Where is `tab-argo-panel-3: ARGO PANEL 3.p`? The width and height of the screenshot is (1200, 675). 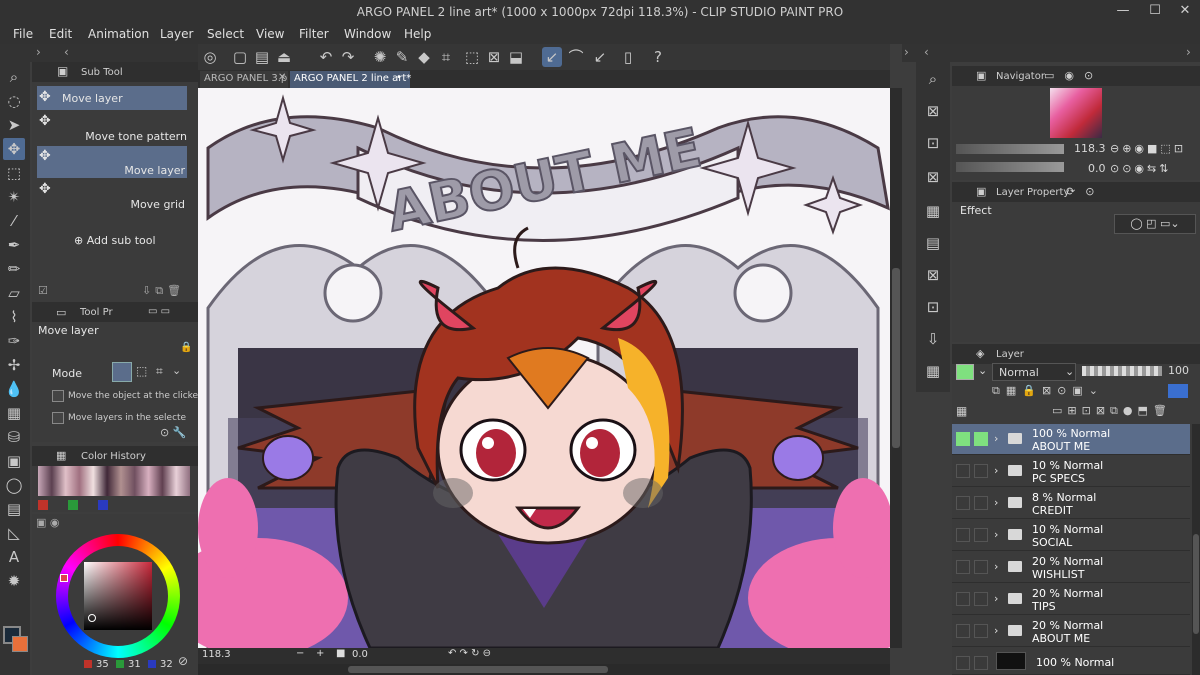
tab-argo-panel-3: ARGO PANEL 3.p is located at coordinates (244, 79).